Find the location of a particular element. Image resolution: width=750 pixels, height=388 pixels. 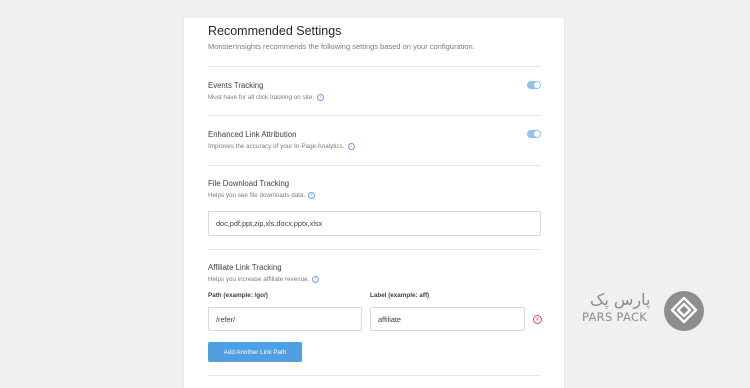

affiliate-path-input is located at coordinates (285, 319).